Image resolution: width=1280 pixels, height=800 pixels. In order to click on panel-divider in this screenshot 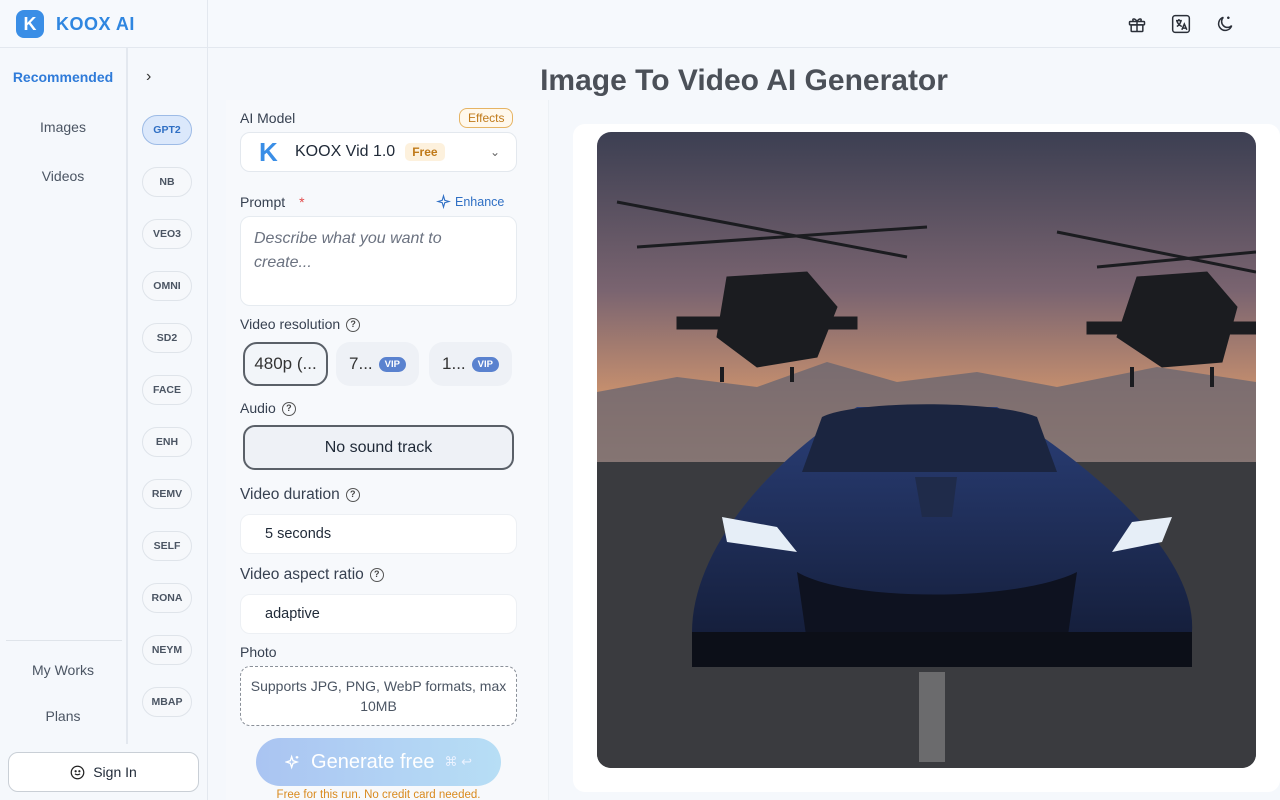, I will do `click(207, 400)`.